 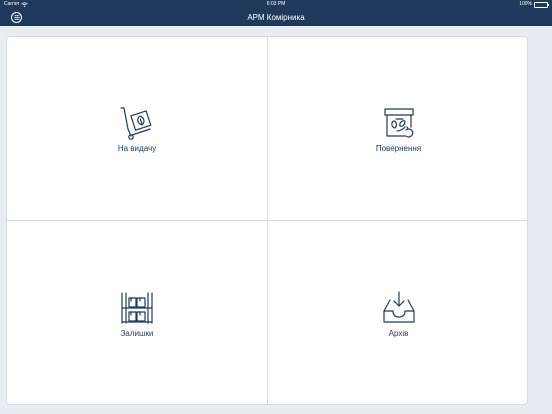 What do you see at coordinates (398, 306) in the screenshot?
I see `archive-inbox-icon` at bounding box center [398, 306].